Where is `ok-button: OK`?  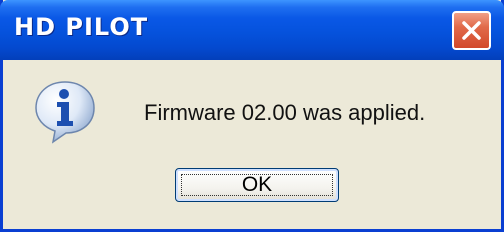
ok-button: OK is located at coordinates (257, 185).